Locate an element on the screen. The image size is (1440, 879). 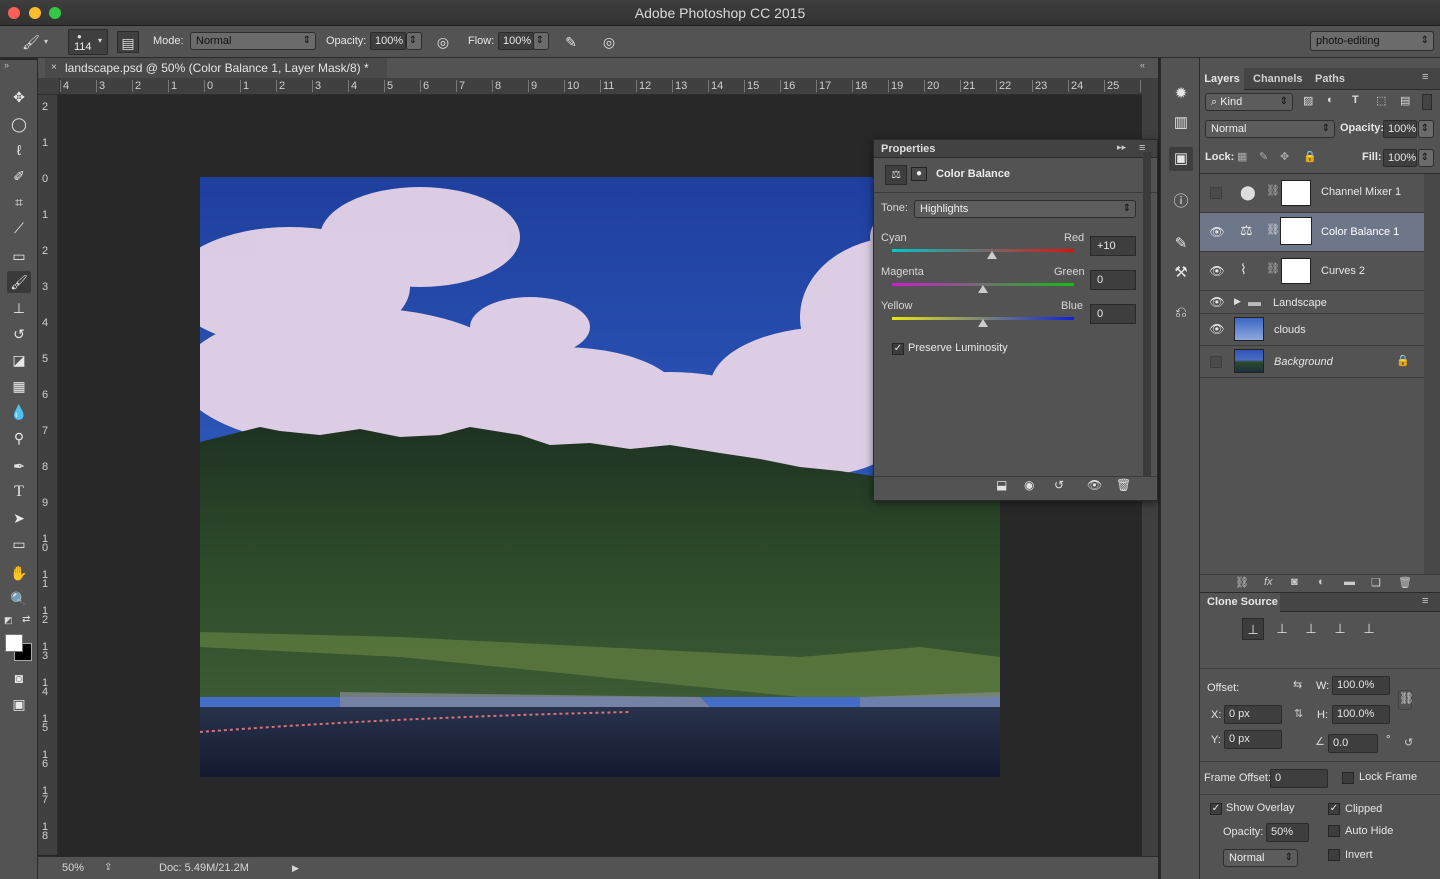
reset-transform-icon: ↺ is located at coordinates (1408, 742).